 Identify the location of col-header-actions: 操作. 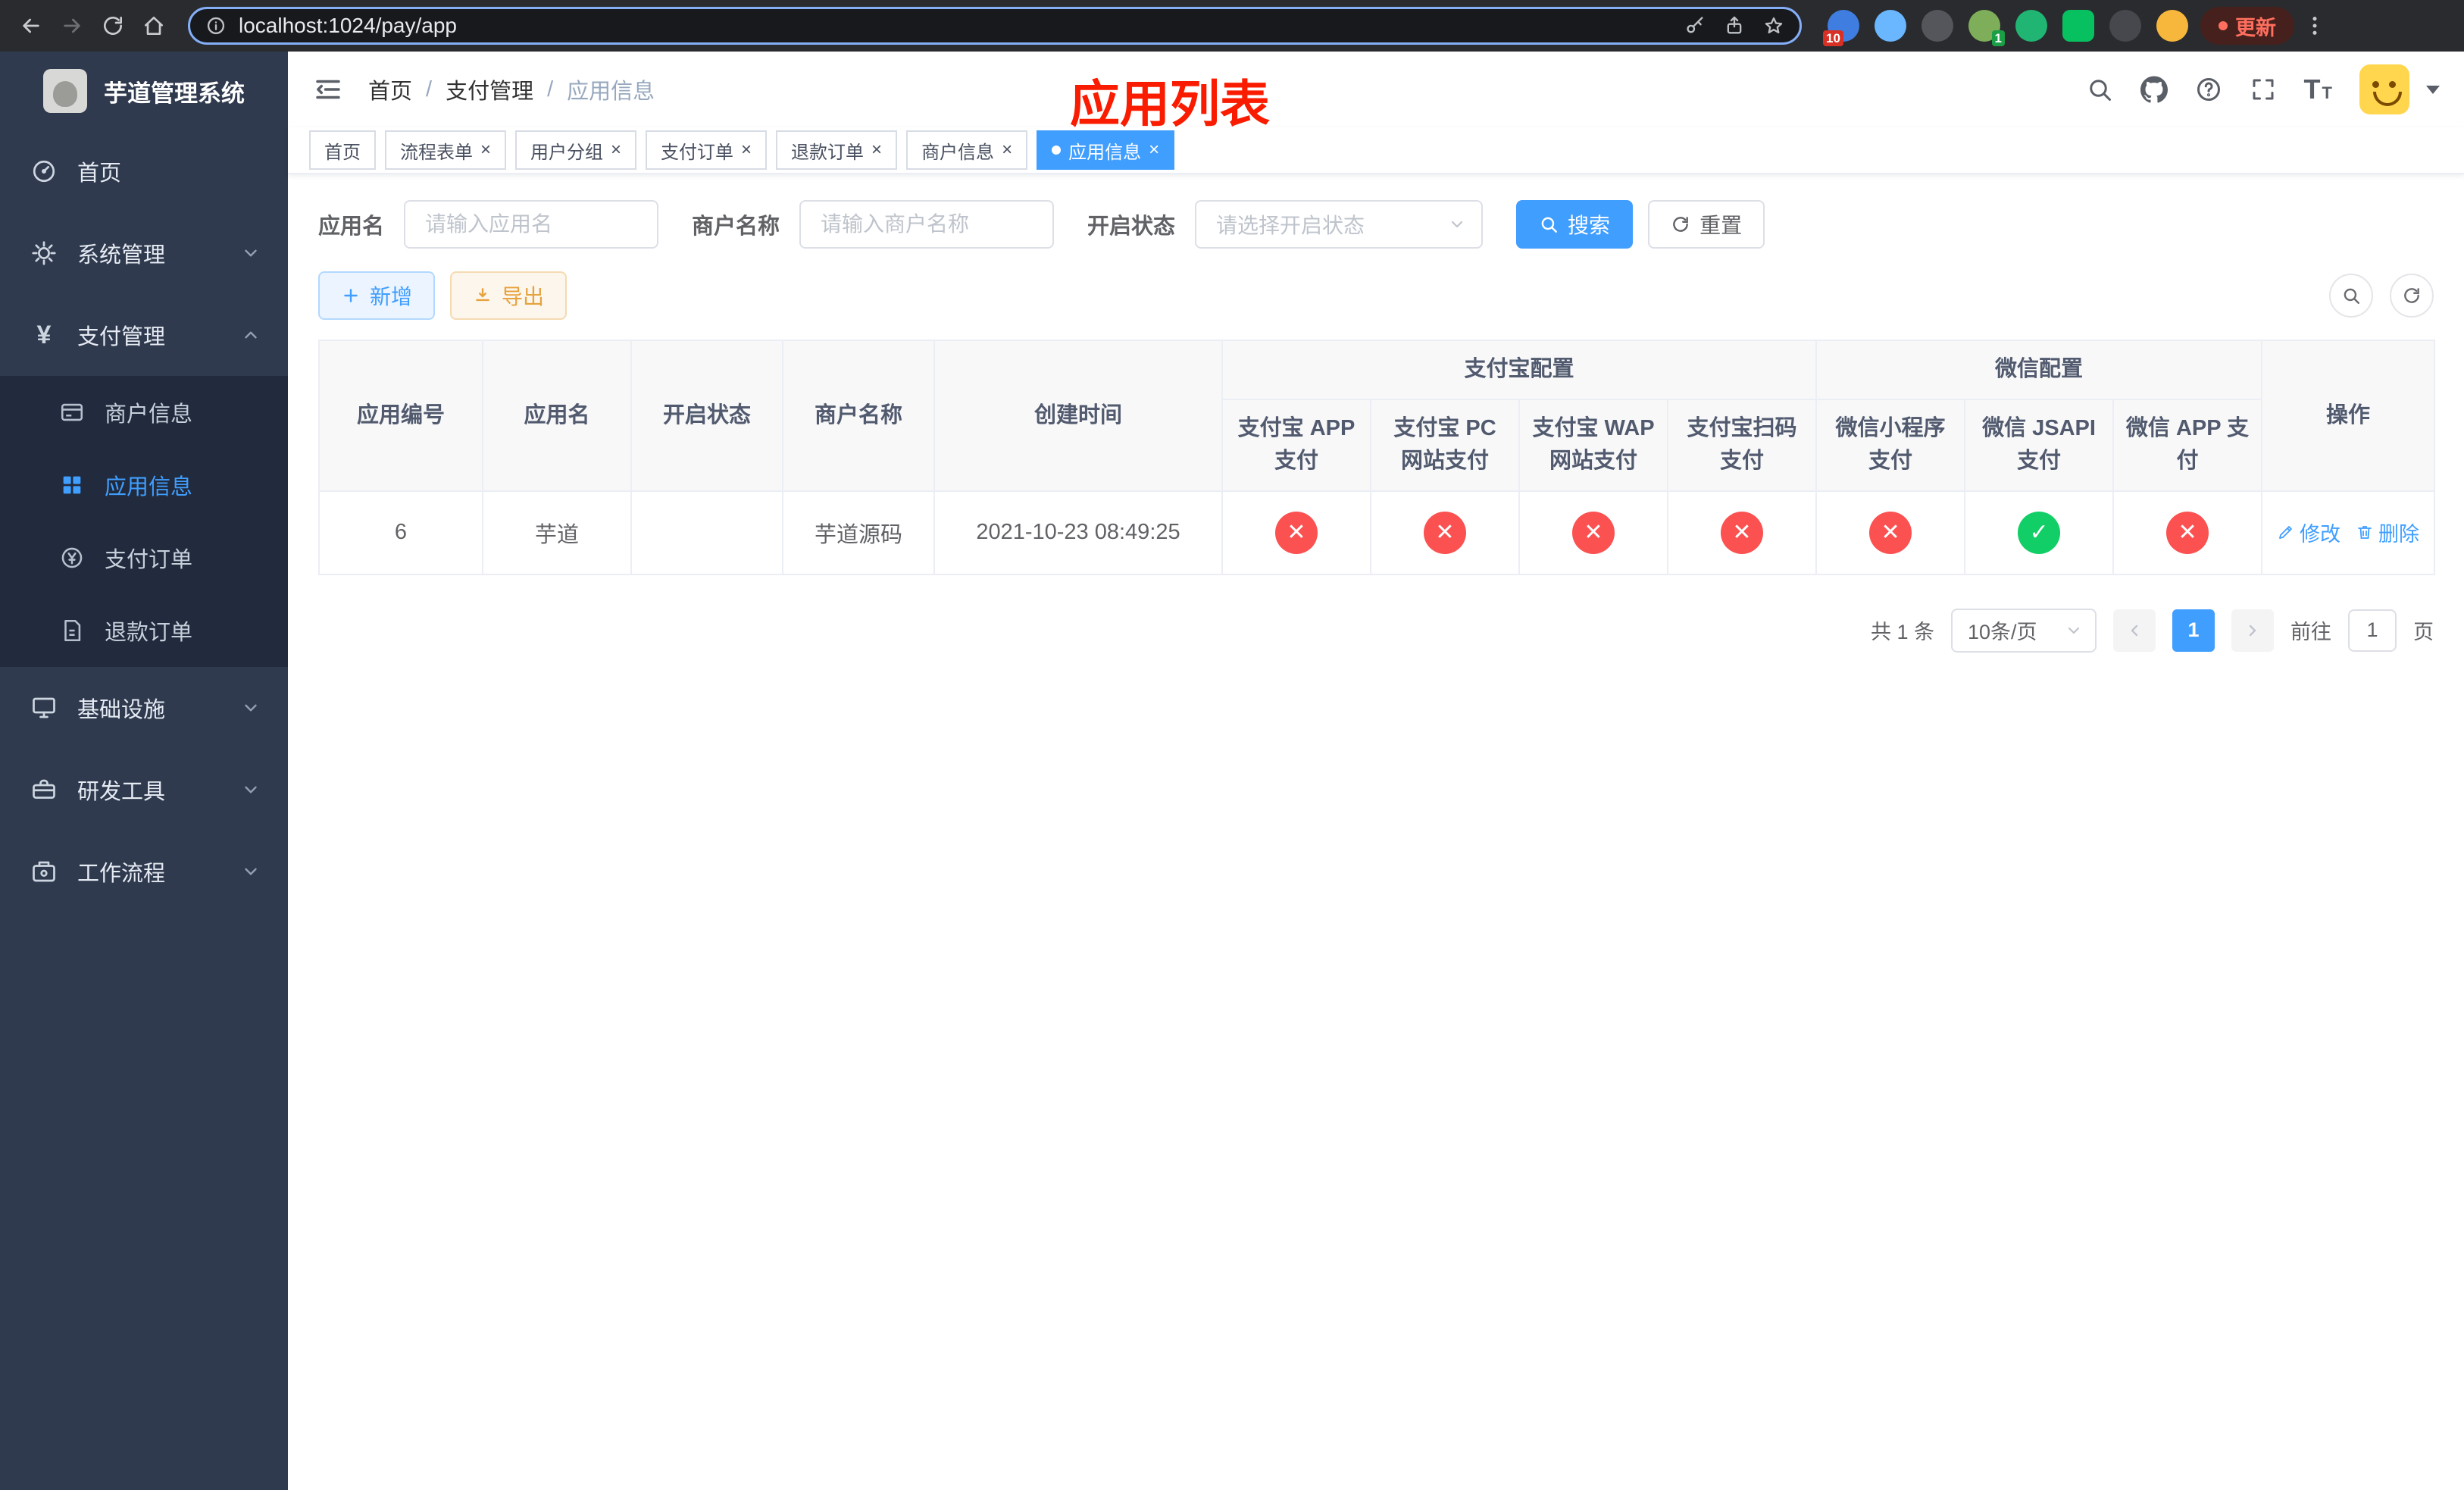
(2348, 416).